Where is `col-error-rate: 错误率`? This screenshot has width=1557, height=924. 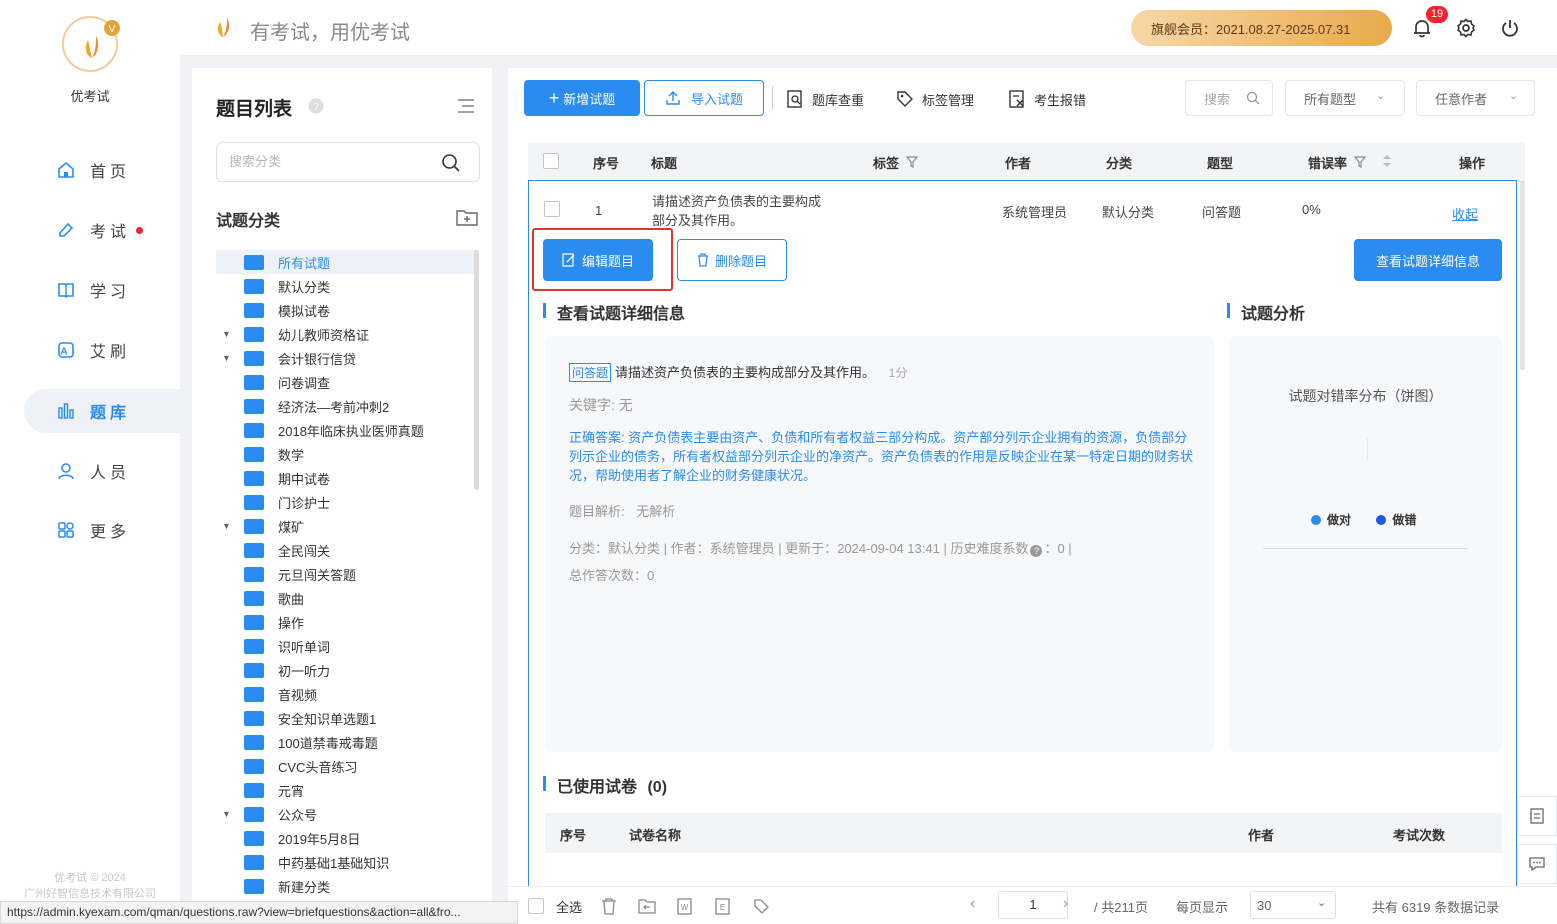 col-error-rate: 错误率 is located at coordinates (1327, 162).